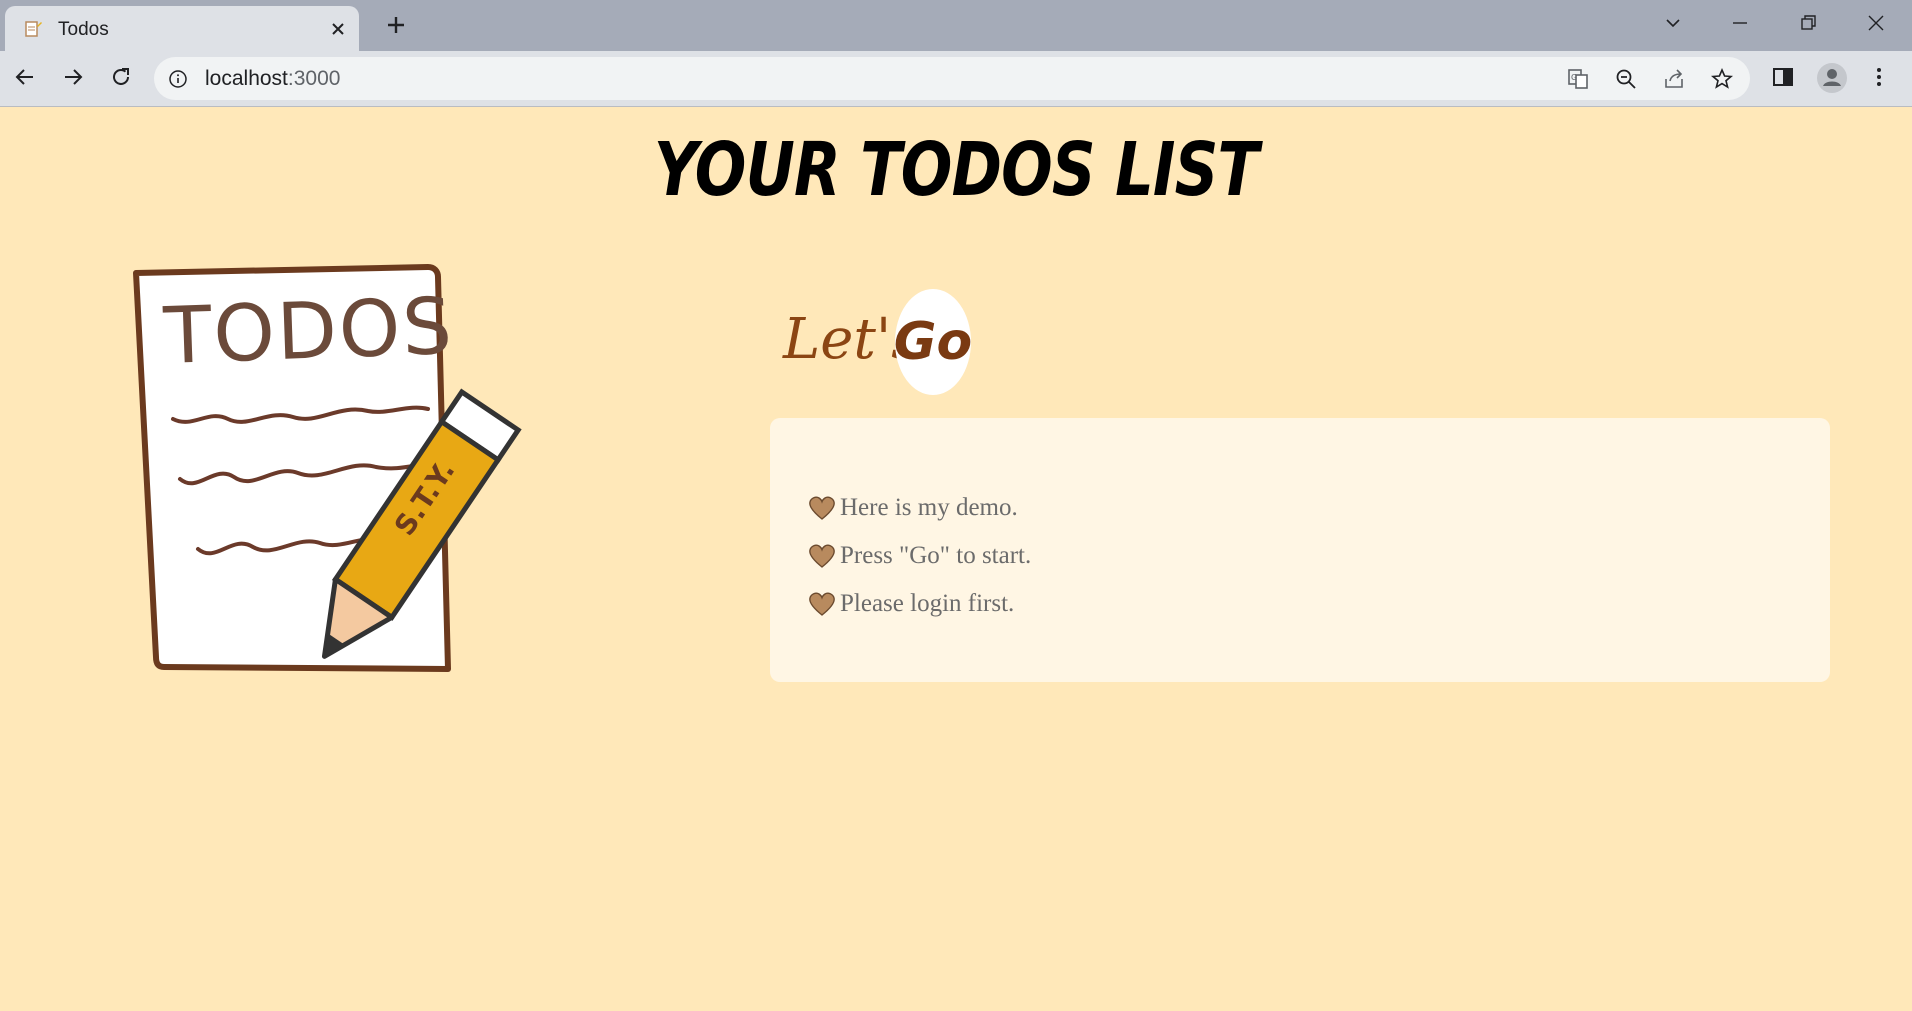 The height and width of the screenshot is (1011, 1912). Describe the element at coordinates (929, 507) in the screenshot. I see `note-text: Here is my demo.` at that location.